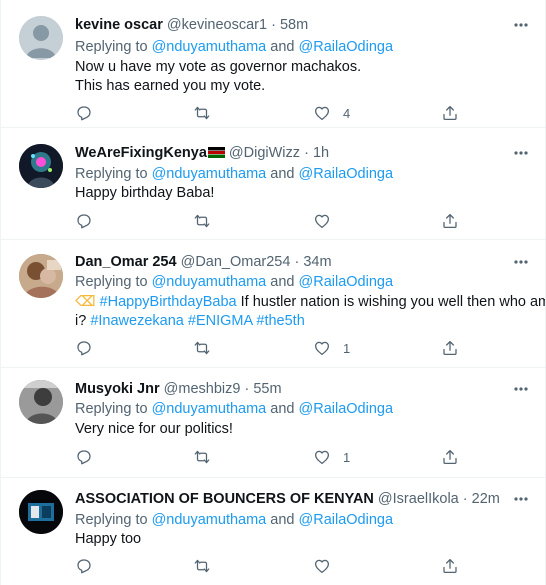 Image resolution: width=546 pixels, height=585 pixels. Describe the element at coordinates (202, 389) in the screenshot. I see `user-handle: @meshbiz9` at that location.